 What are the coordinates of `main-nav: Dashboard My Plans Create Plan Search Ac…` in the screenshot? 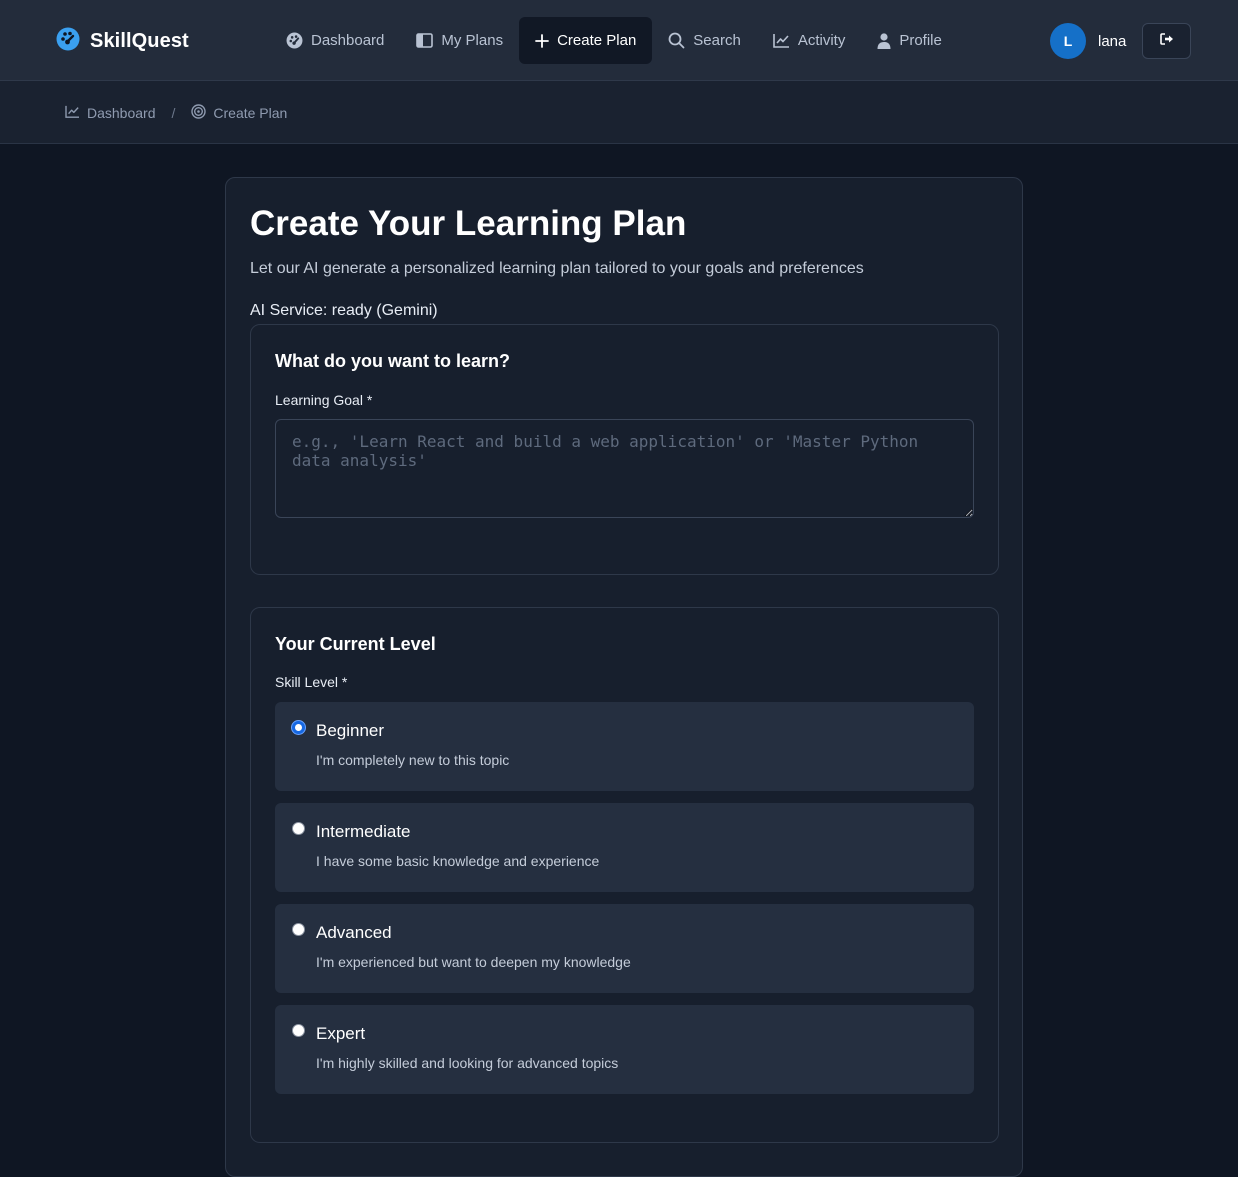 It's located at (614, 40).